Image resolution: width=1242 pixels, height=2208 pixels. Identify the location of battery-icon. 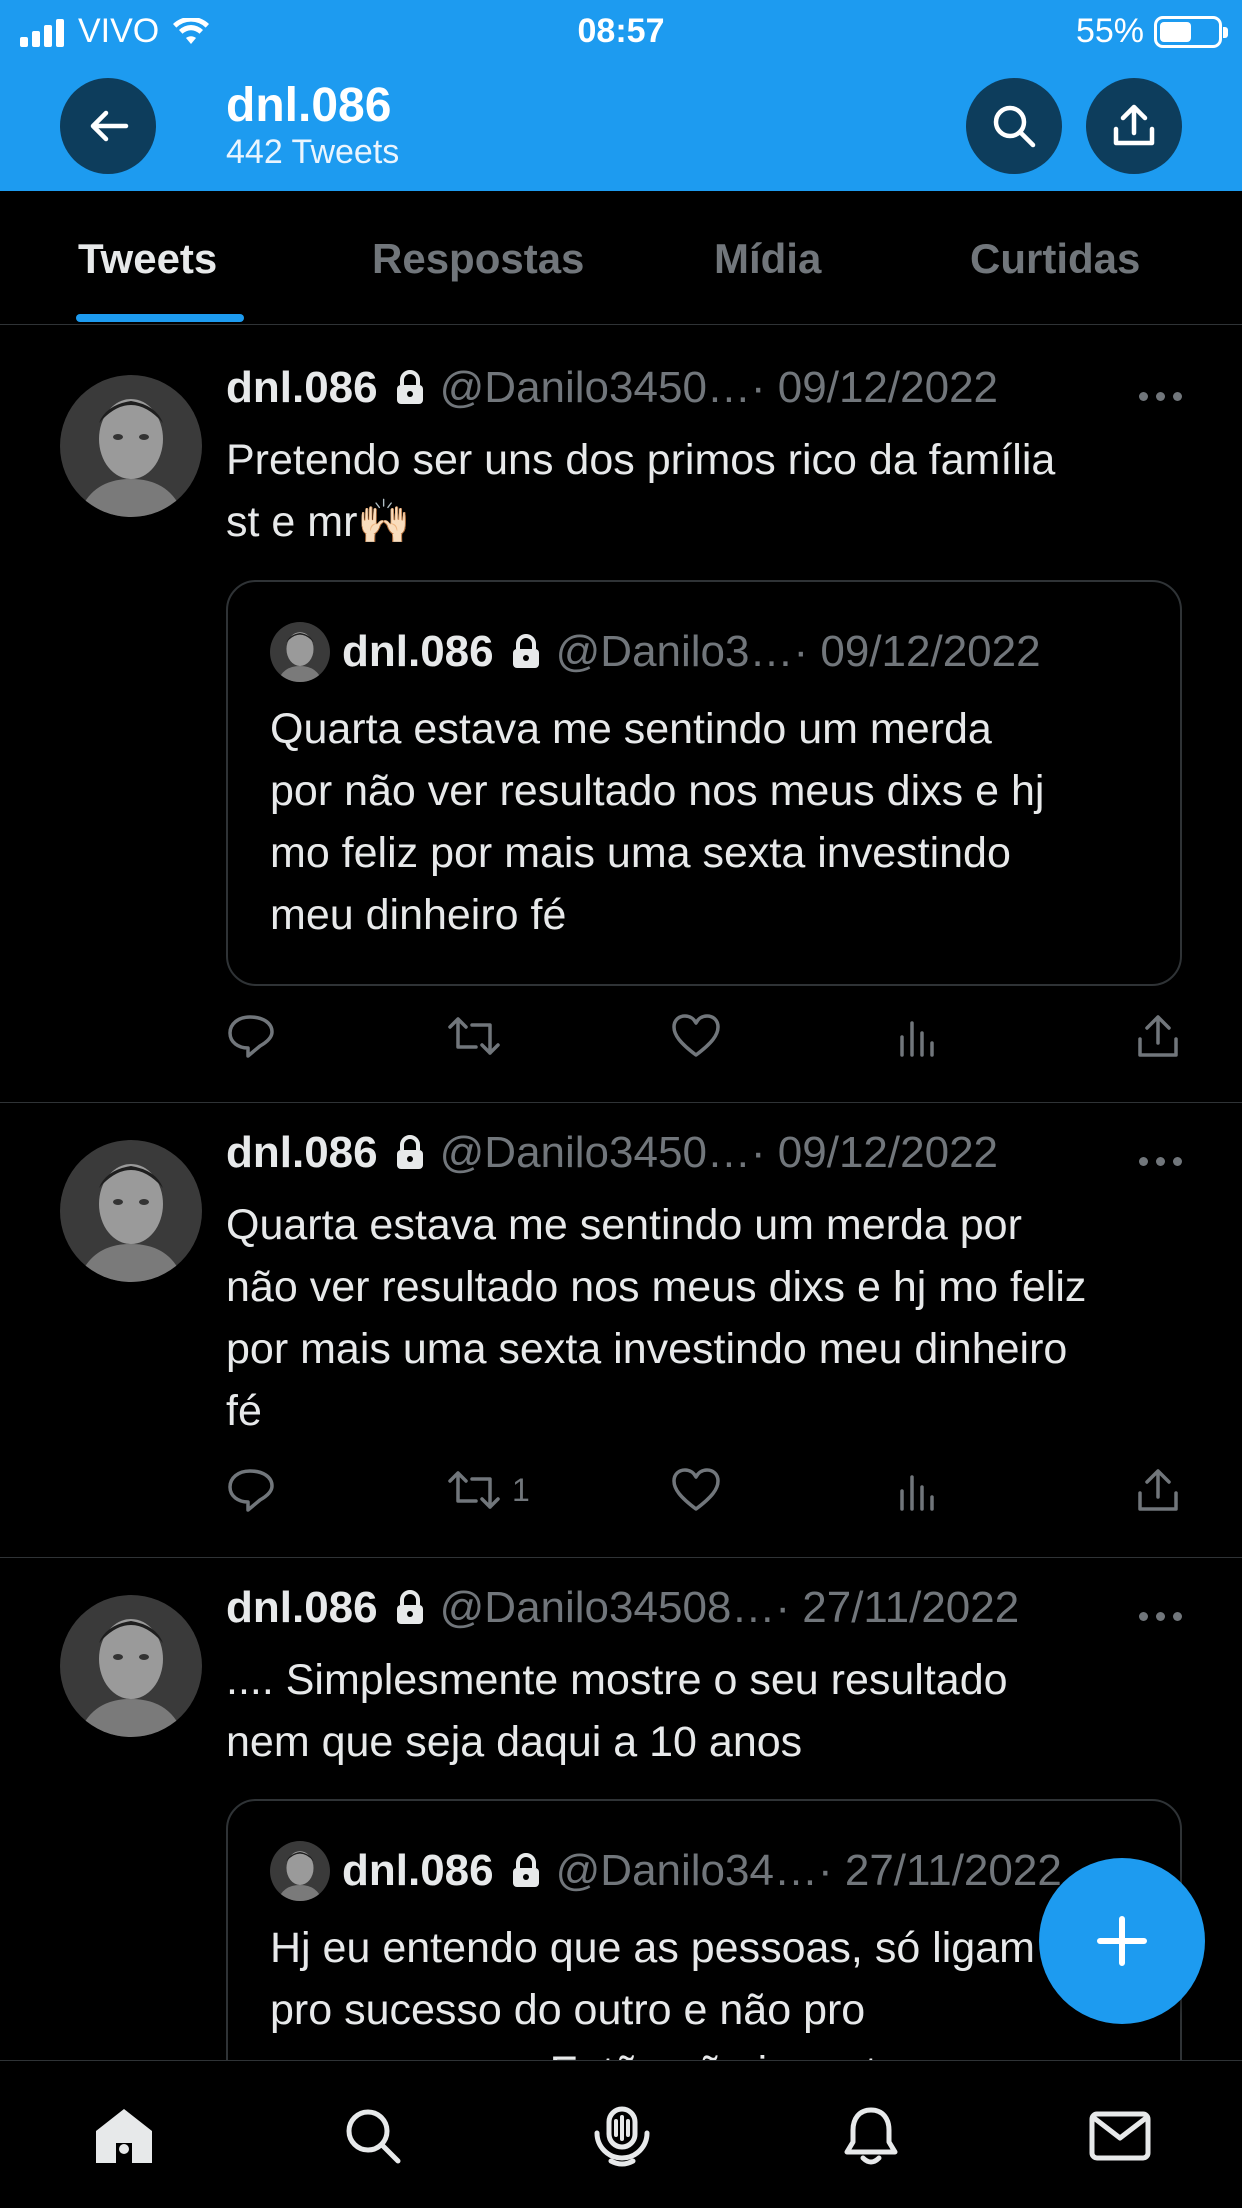
(1191, 31).